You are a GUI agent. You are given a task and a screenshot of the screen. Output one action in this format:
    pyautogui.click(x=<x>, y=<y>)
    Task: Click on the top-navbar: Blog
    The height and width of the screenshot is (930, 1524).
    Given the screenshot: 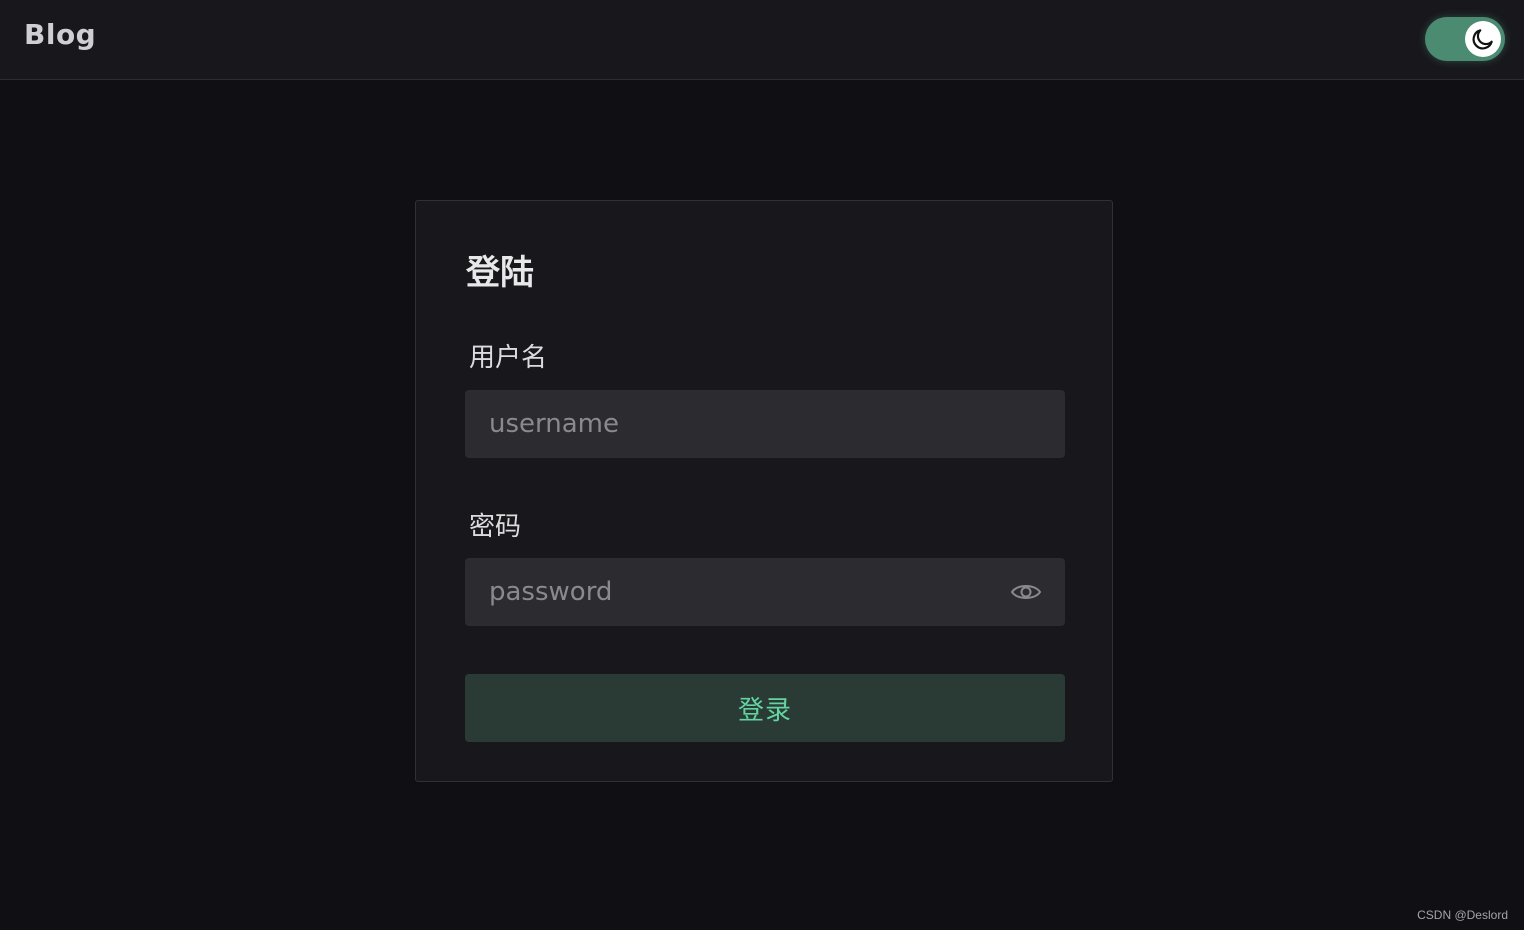 What is the action you would take?
    pyautogui.click(x=762, y=40)
    